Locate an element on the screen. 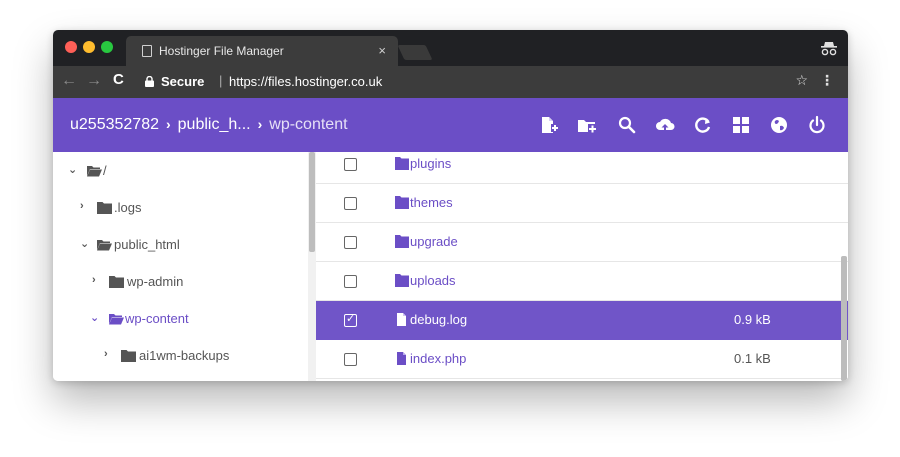 The image size is (900, 457). tree-item-label: ai1wm-backups is located at coordinates (184, 355).